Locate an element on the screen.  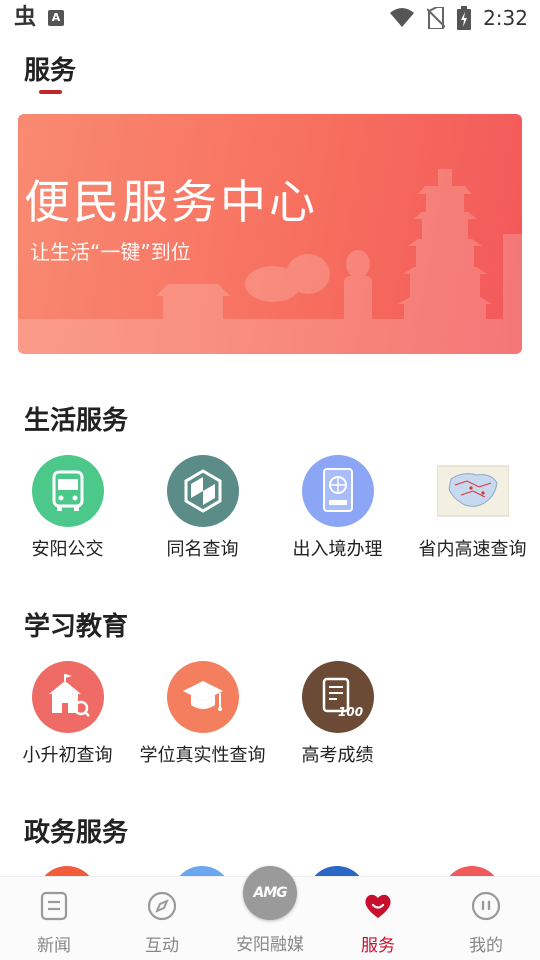
school-icon is located at coordinates (67, 697).